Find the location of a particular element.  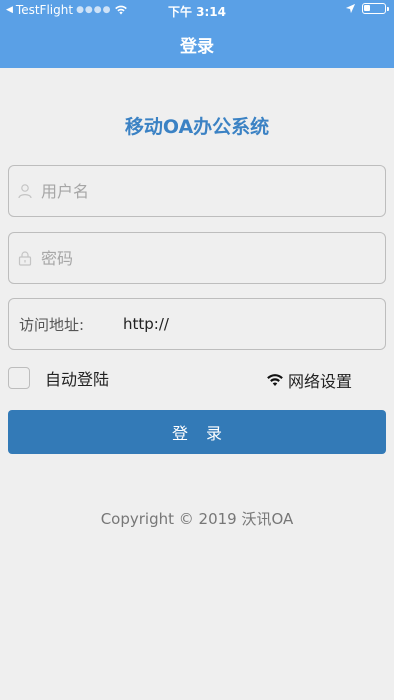

location-arrow-icon is located at coordinates (350, 8).